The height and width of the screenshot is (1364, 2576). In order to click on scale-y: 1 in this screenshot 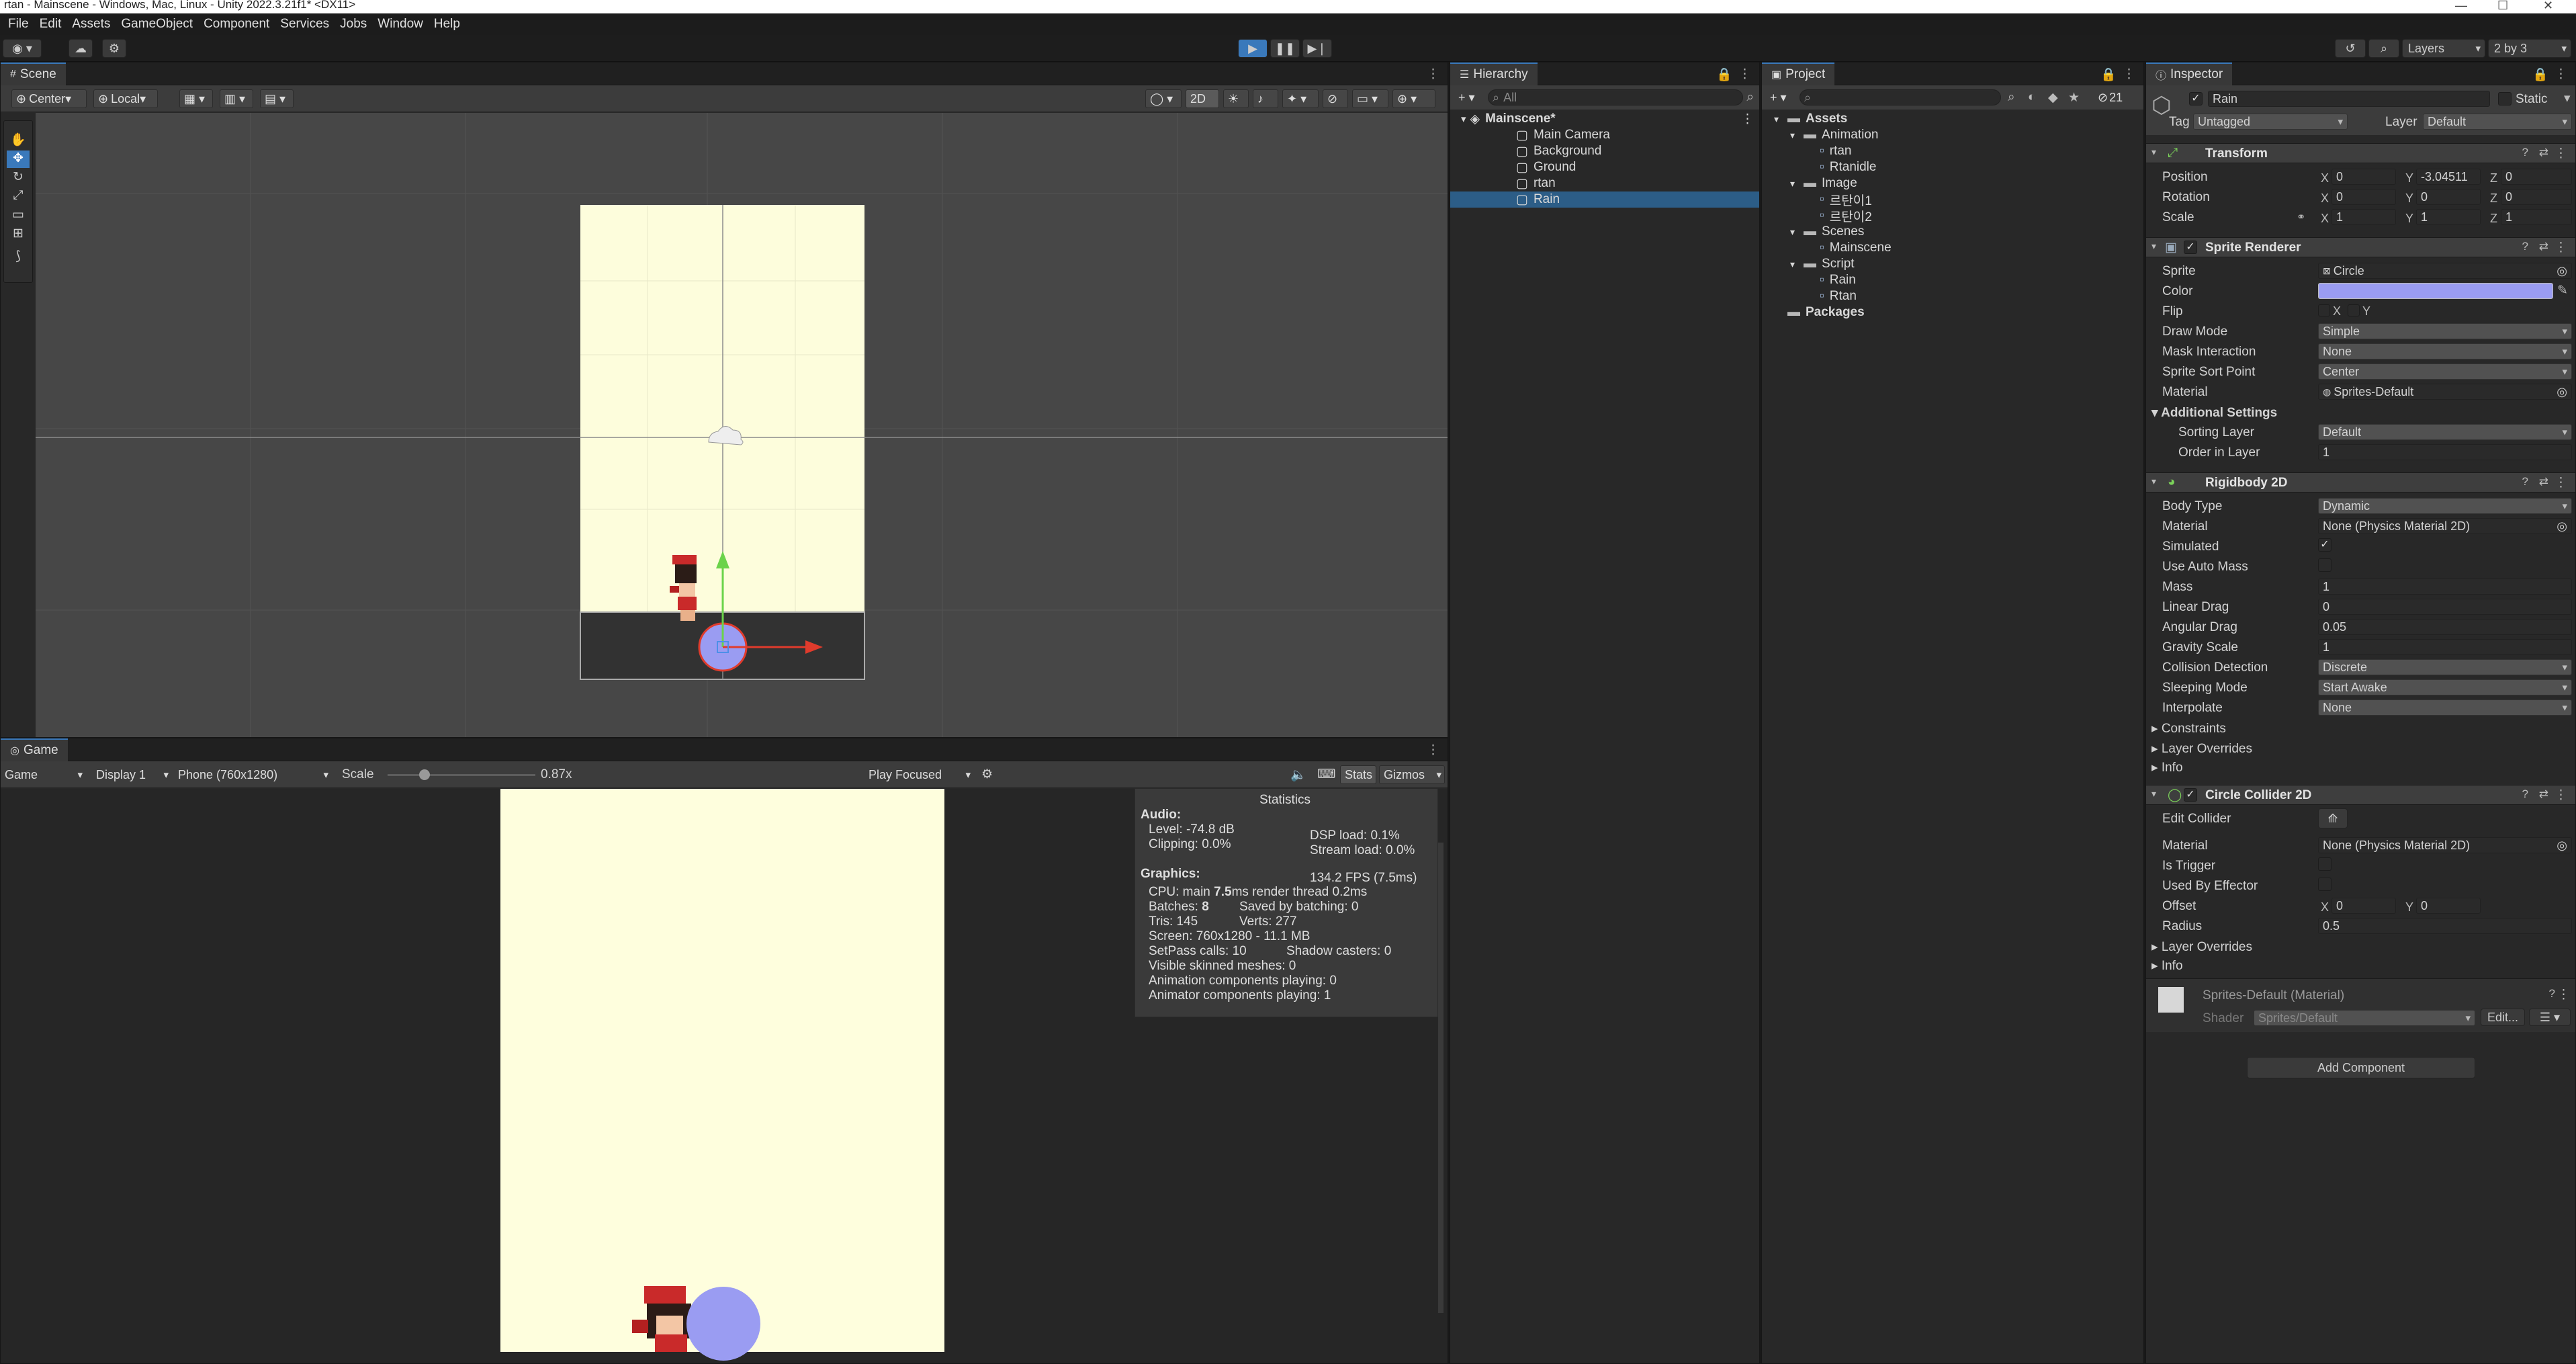, I will do `click(2449, 217)`.